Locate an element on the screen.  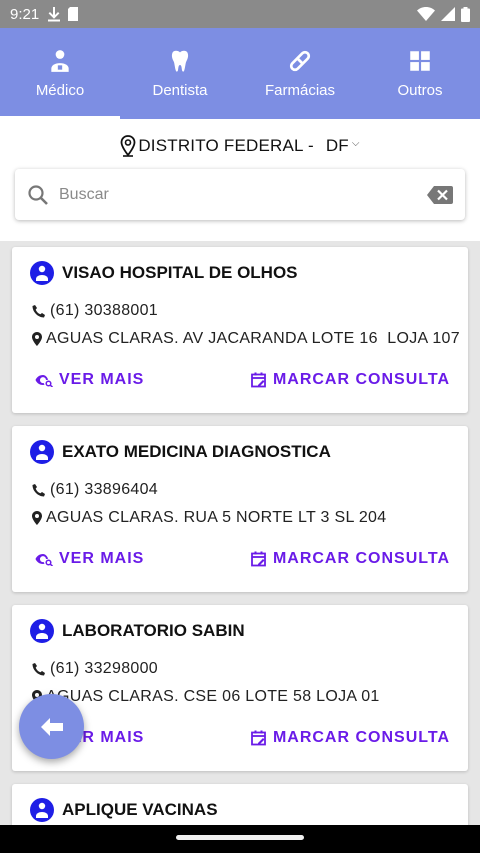
tab-label: Farmácias is located at coordinates (299, 90).